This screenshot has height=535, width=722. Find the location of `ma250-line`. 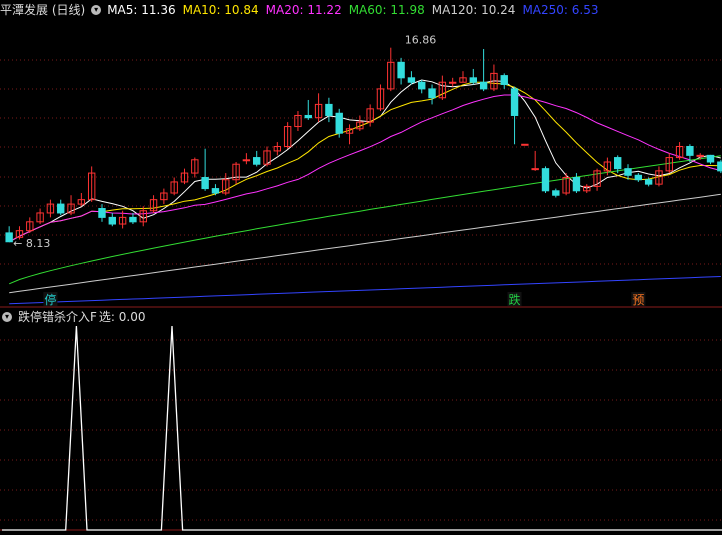

ma250-line is located at coordinates (365, 290).